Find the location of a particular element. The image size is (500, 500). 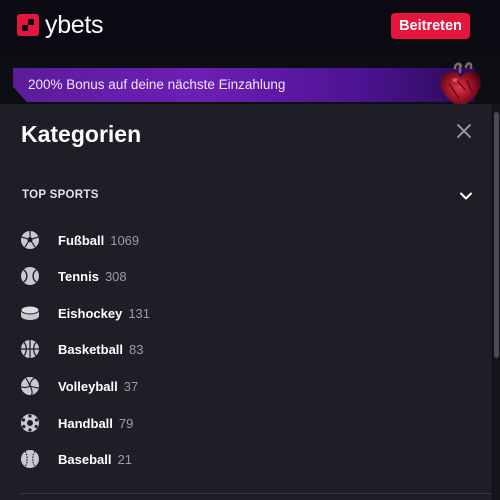

sport-name: Tennis is located at coordinates (78, 276).